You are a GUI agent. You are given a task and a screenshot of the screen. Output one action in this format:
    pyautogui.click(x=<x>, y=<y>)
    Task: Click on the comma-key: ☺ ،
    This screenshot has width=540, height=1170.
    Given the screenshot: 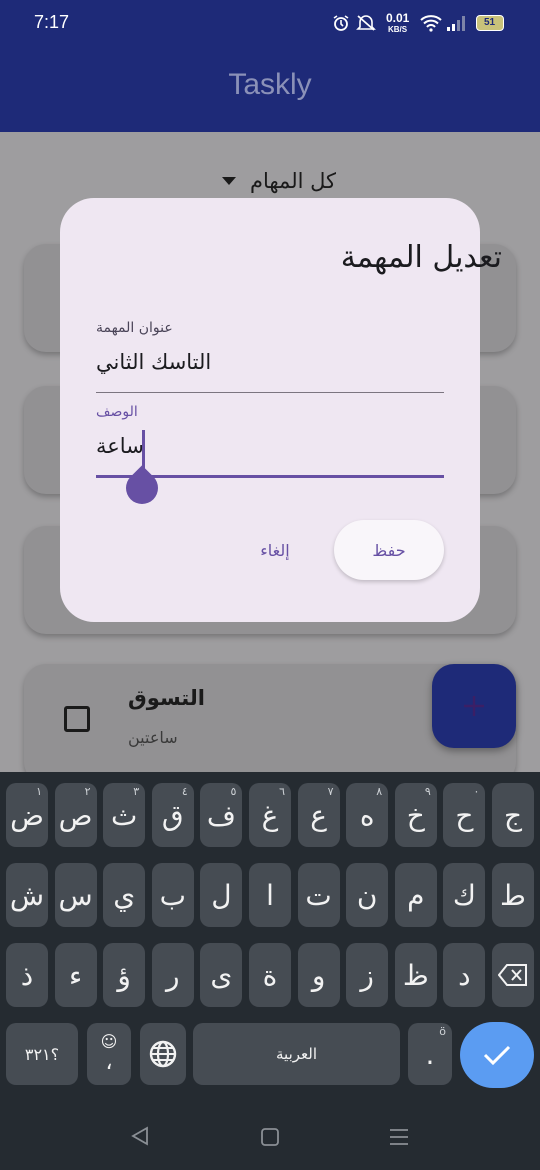 What is the action you would take?
    pyautogui.click(x=109, y=1054)
    